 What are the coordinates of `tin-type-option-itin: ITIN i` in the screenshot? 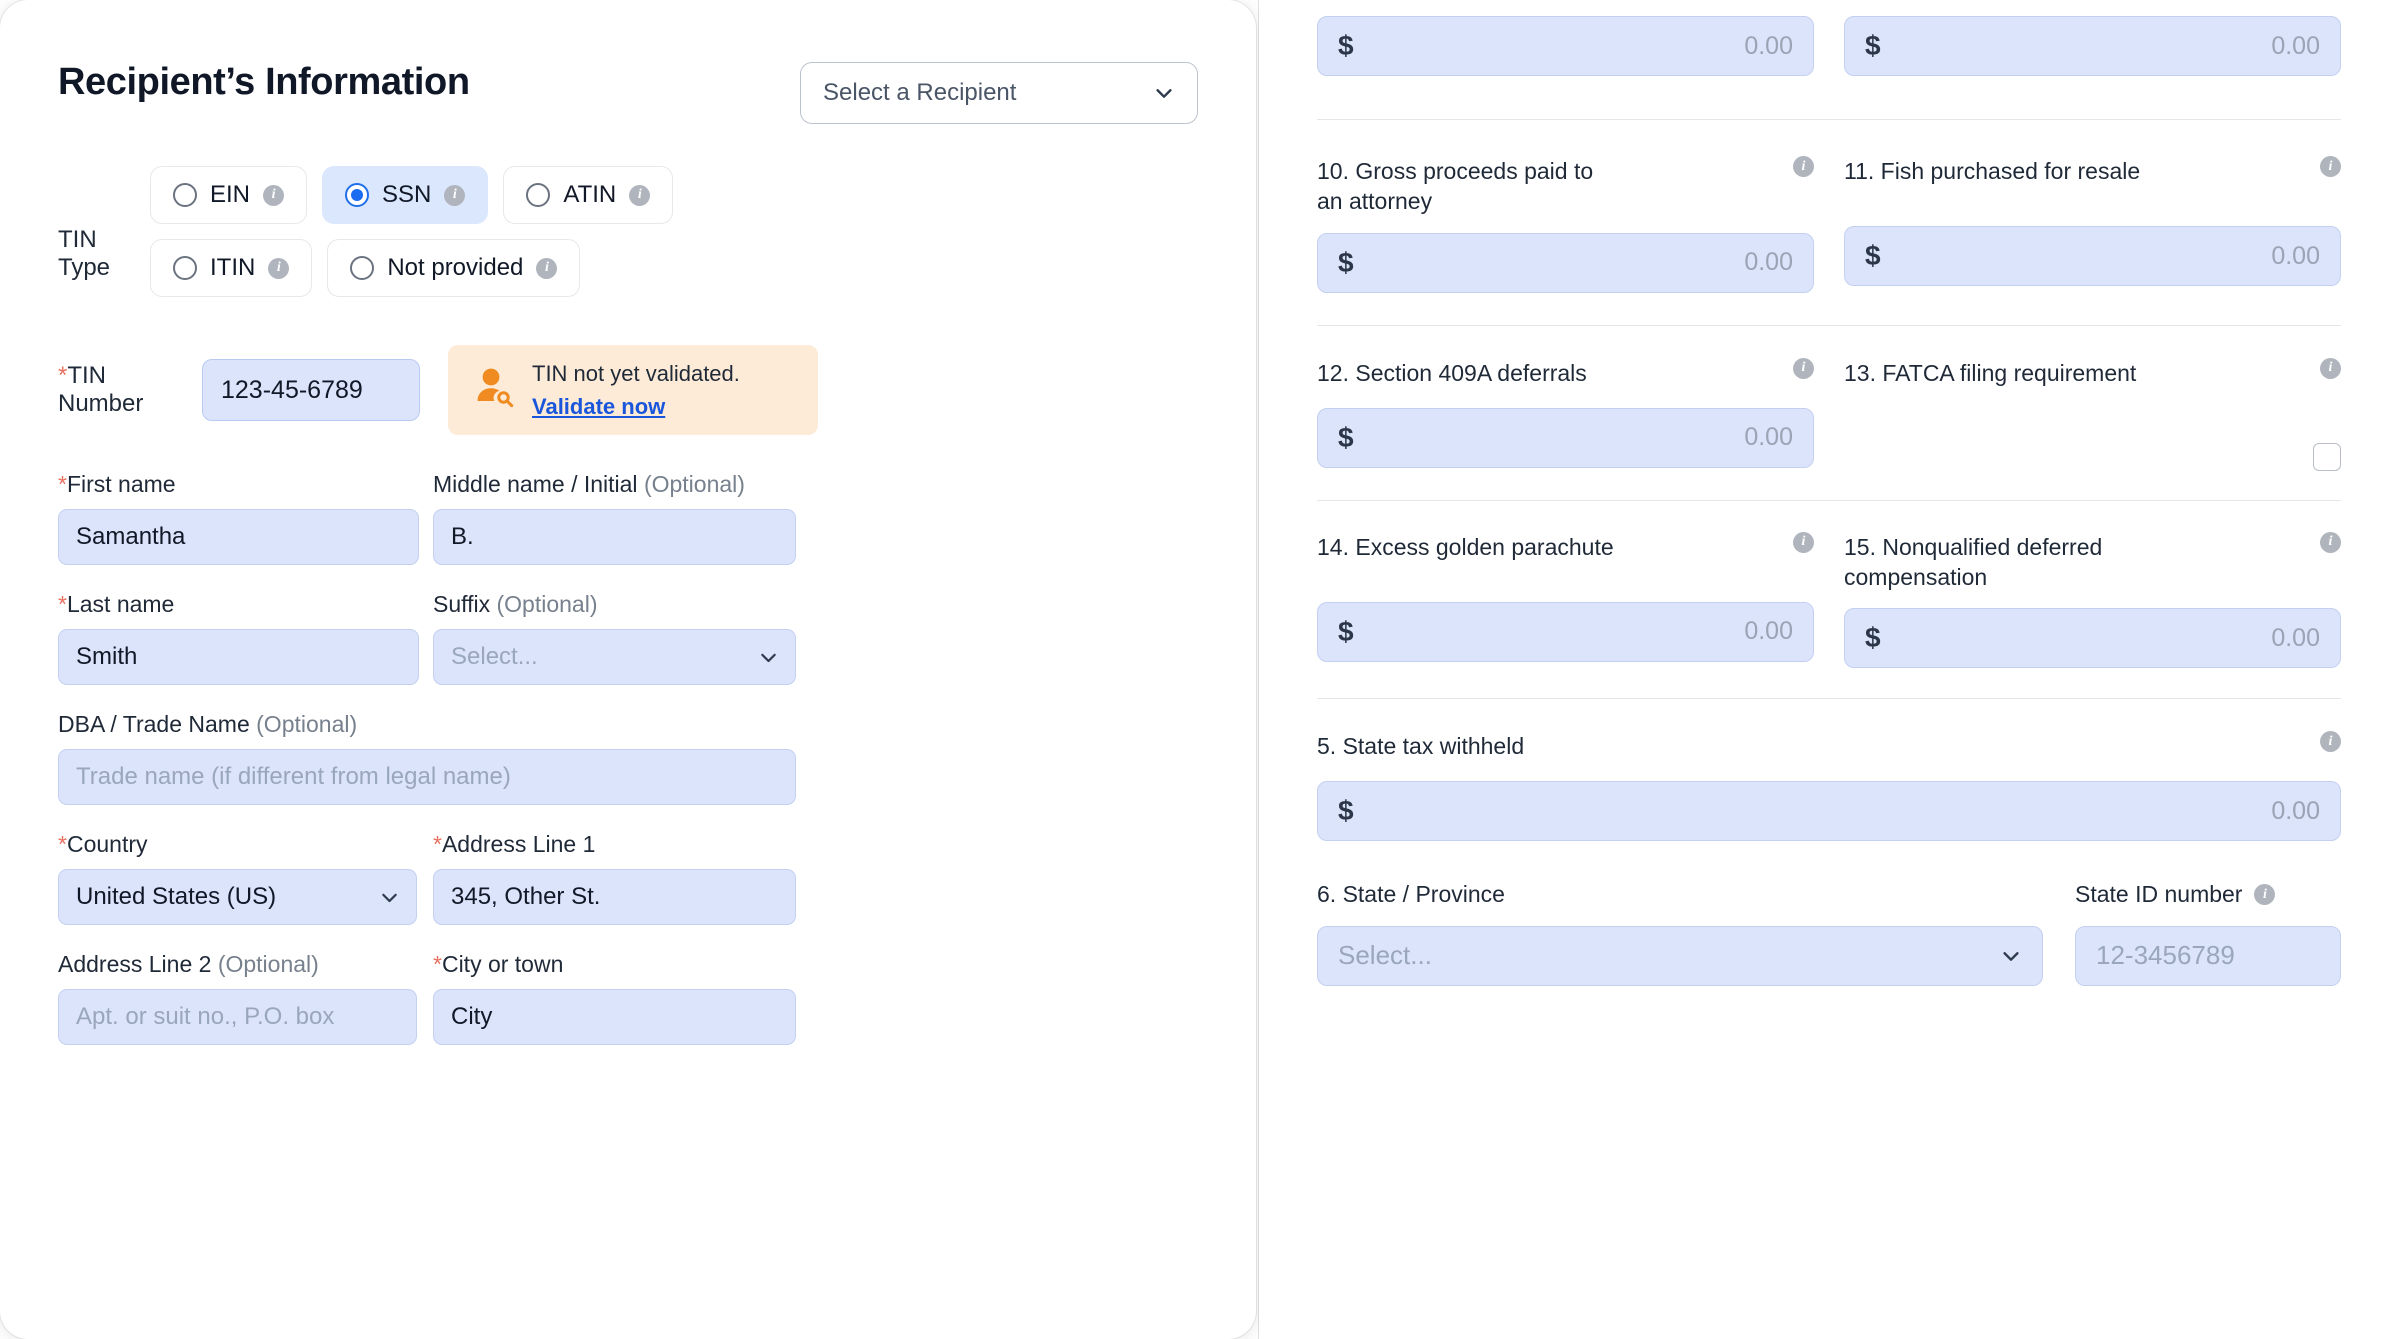 It's located at (231, 268).